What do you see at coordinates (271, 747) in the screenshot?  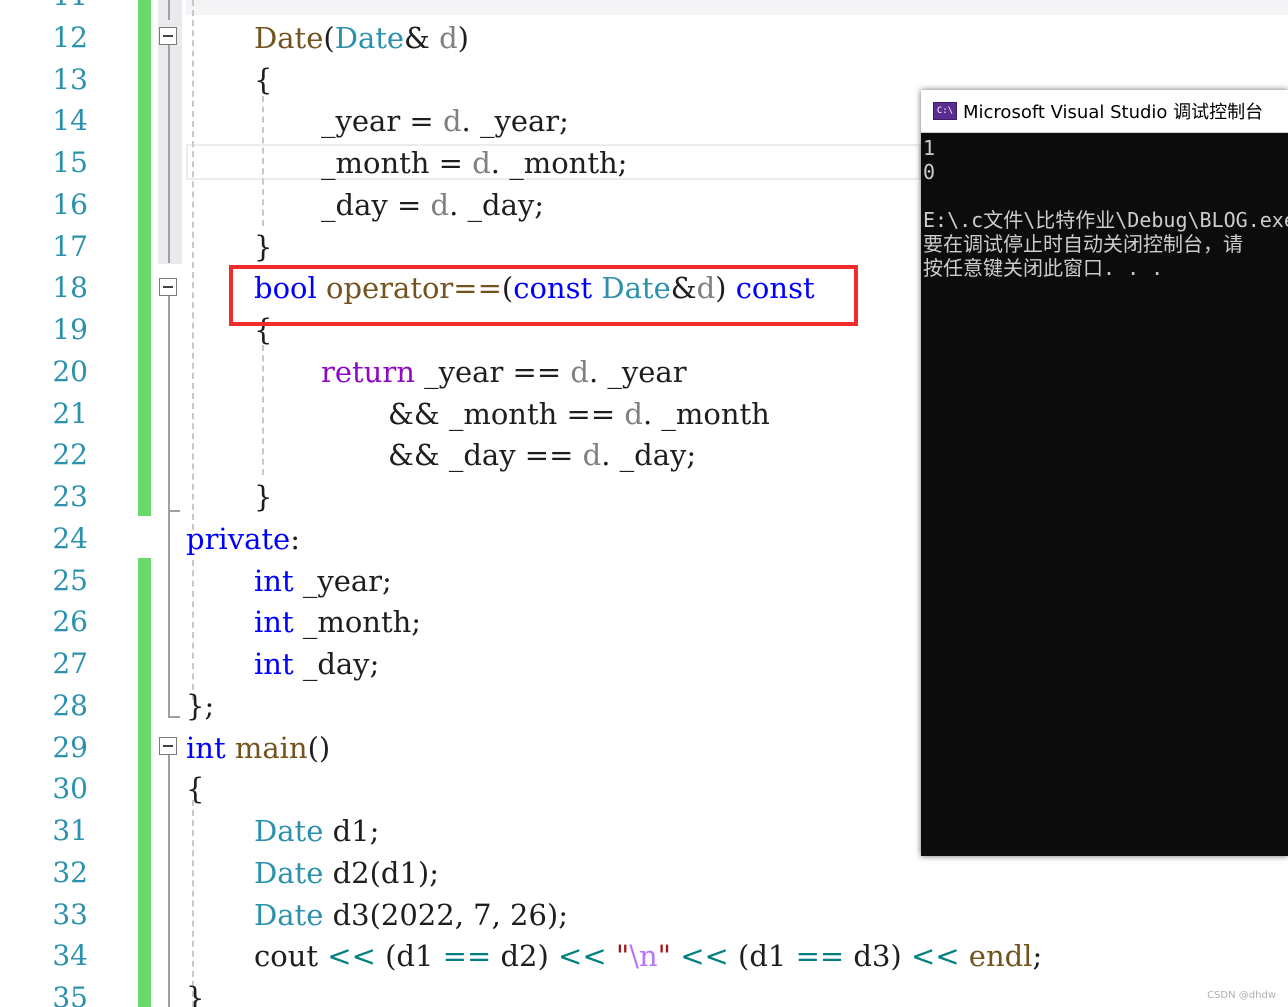 I see `code-token: main` at bounding box center [271, 747].